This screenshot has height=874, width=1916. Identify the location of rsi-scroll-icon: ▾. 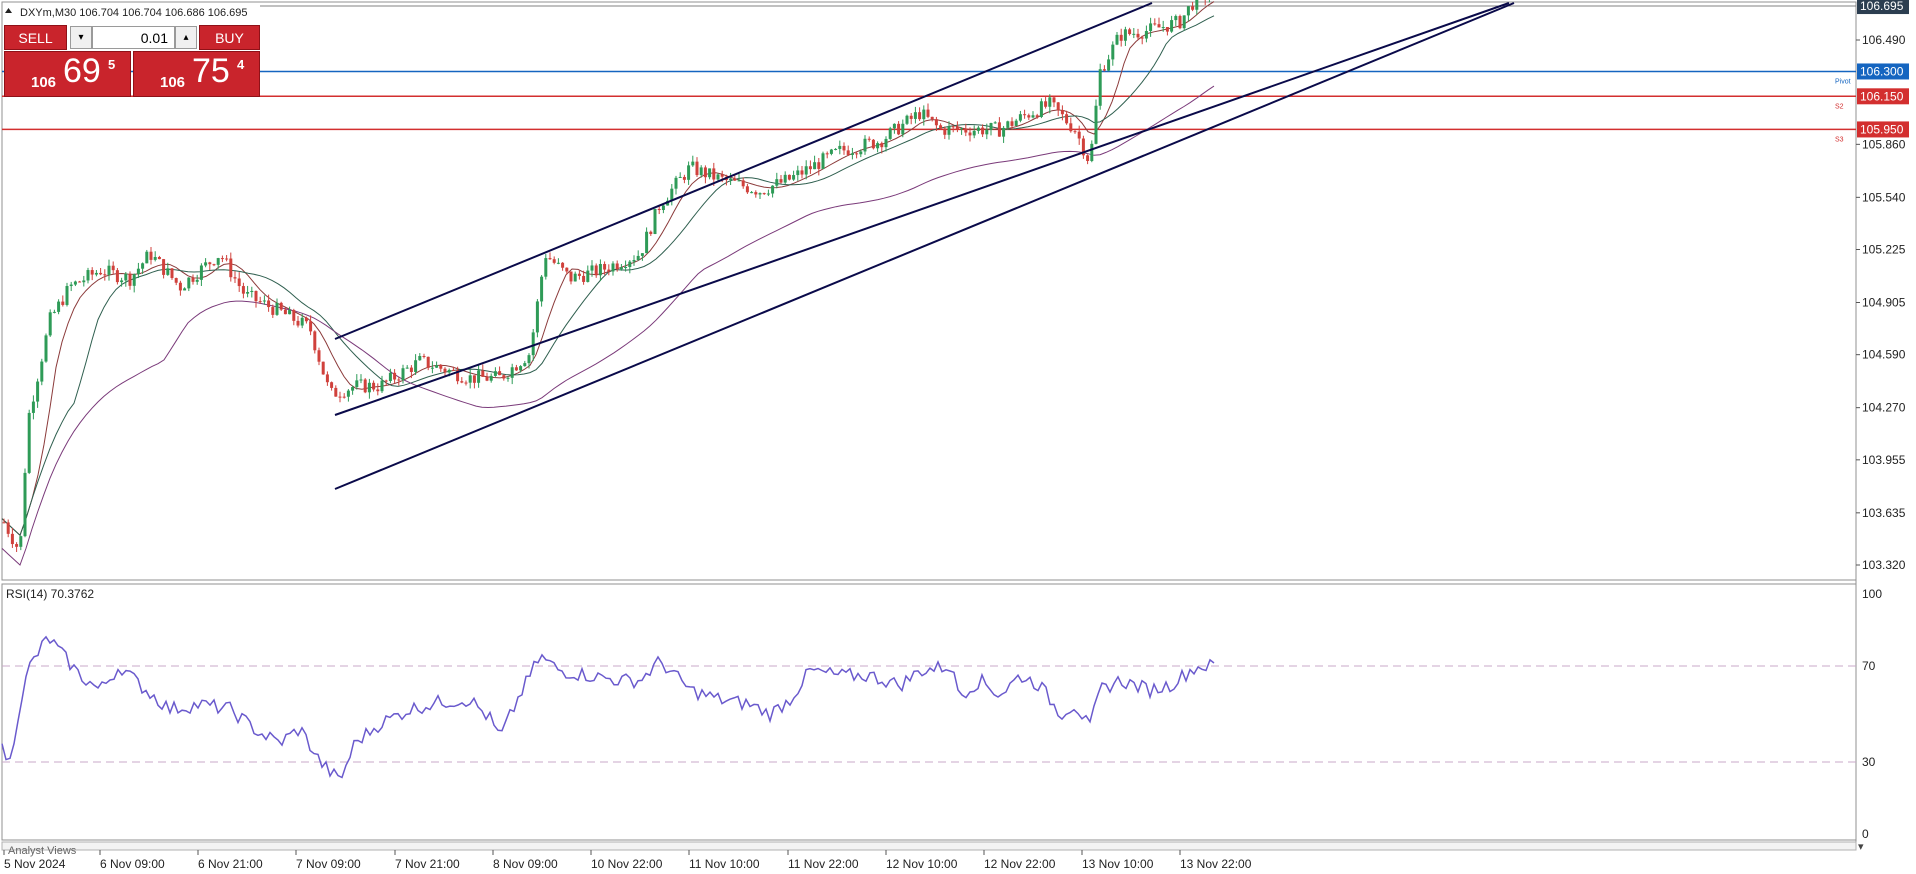
(1861, 847).